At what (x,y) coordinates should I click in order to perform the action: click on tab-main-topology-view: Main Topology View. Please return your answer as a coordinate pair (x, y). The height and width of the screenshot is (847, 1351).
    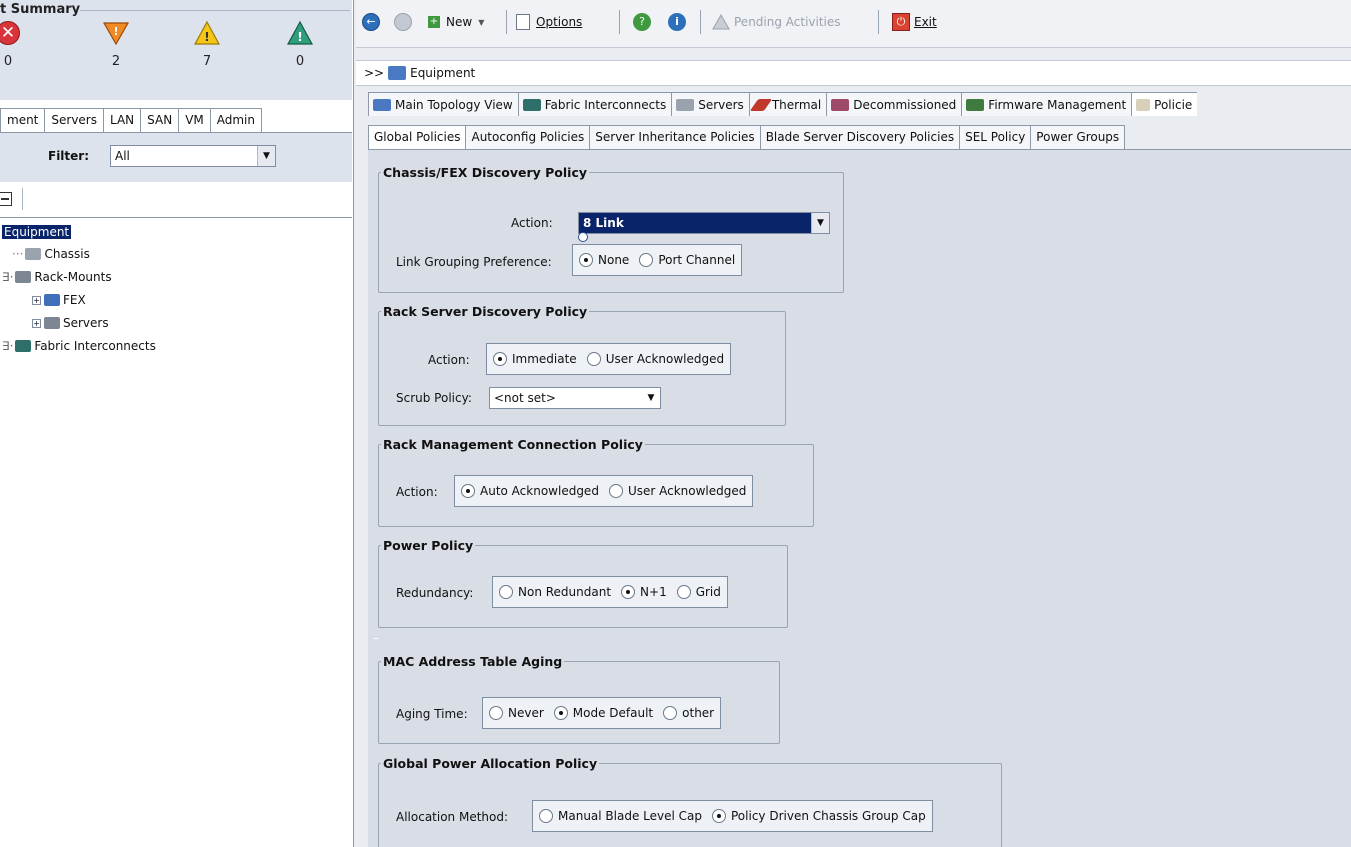
    Looking at the image, I should click on (443, 104).